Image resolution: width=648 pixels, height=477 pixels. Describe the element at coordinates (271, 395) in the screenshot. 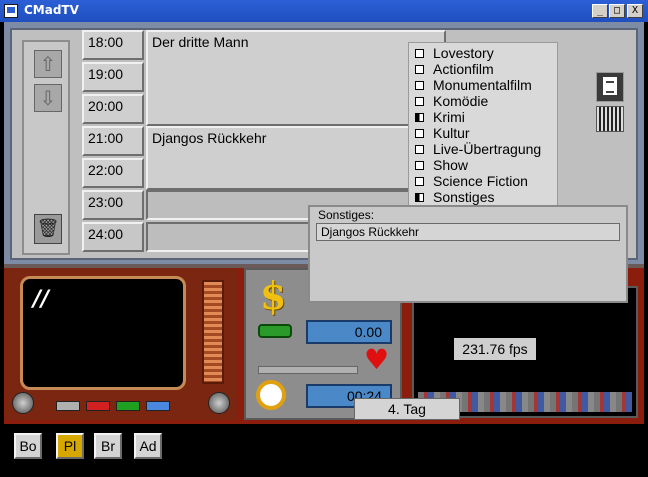

I see `alarm-clock-icon` at that location.